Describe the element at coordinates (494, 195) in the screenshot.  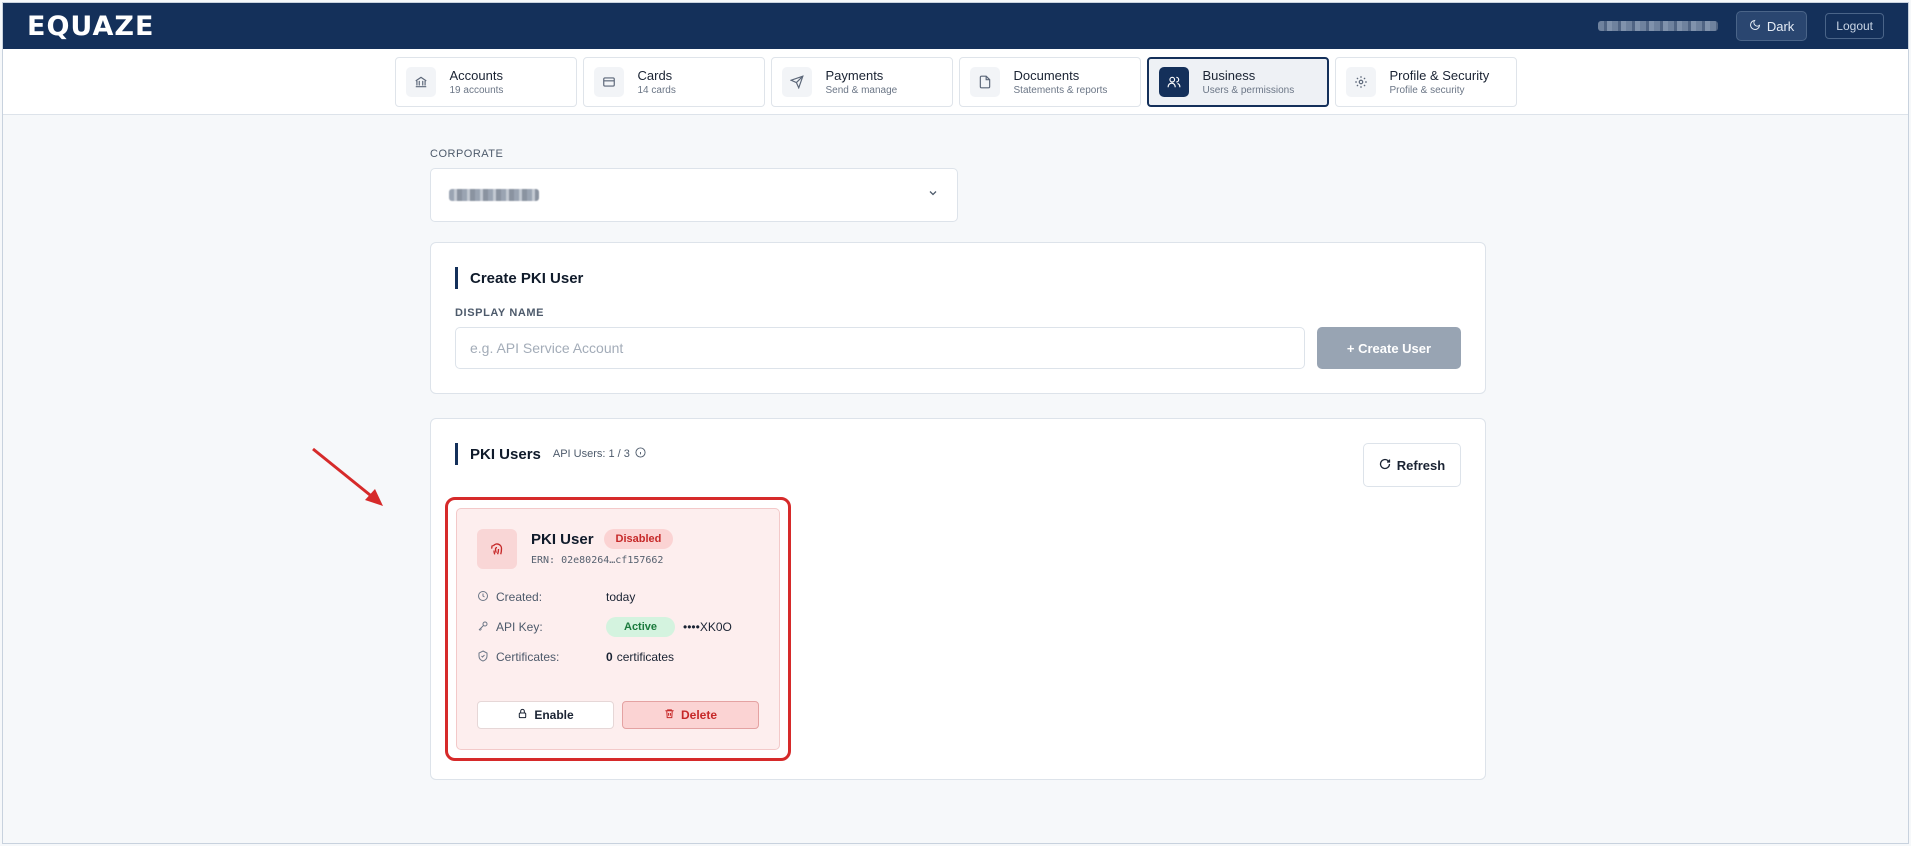
I see `corporate-value-redacted` at that location.